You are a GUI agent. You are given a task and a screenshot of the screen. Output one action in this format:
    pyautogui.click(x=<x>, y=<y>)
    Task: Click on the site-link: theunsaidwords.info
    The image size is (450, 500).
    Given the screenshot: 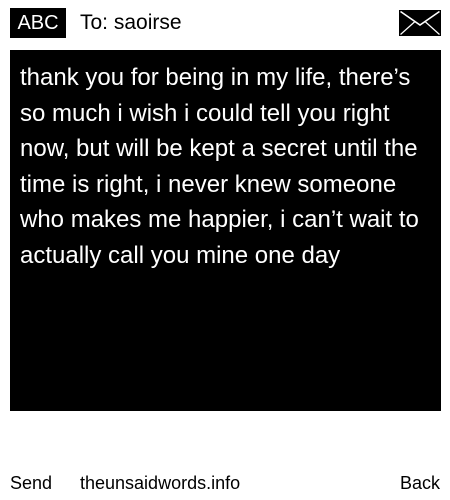 What is the action you would take?
    pyautogui.click(x=160, y=483)
    